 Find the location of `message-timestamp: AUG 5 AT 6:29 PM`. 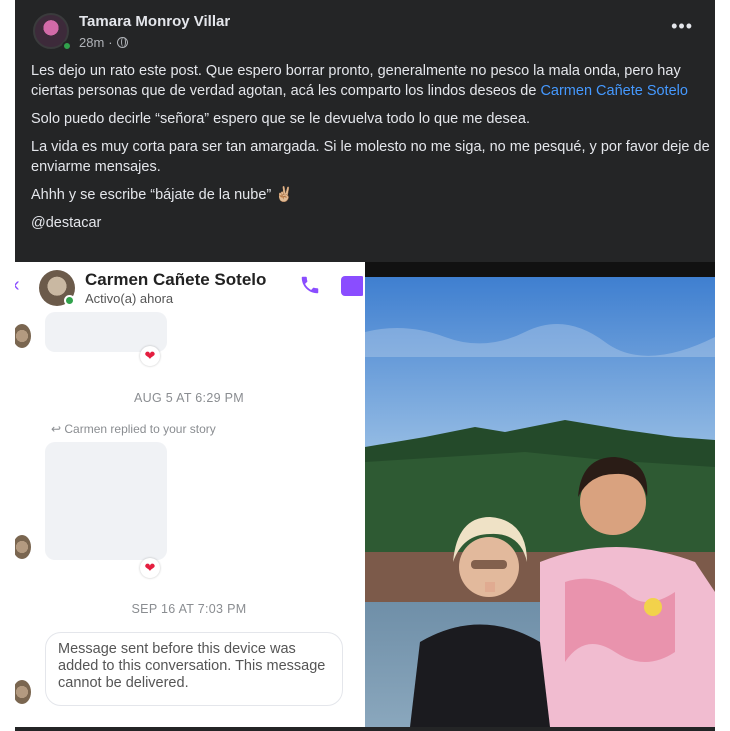

message-timestamp: AUG 5 AT 6:29 PM is located at coordinates (189, 398).